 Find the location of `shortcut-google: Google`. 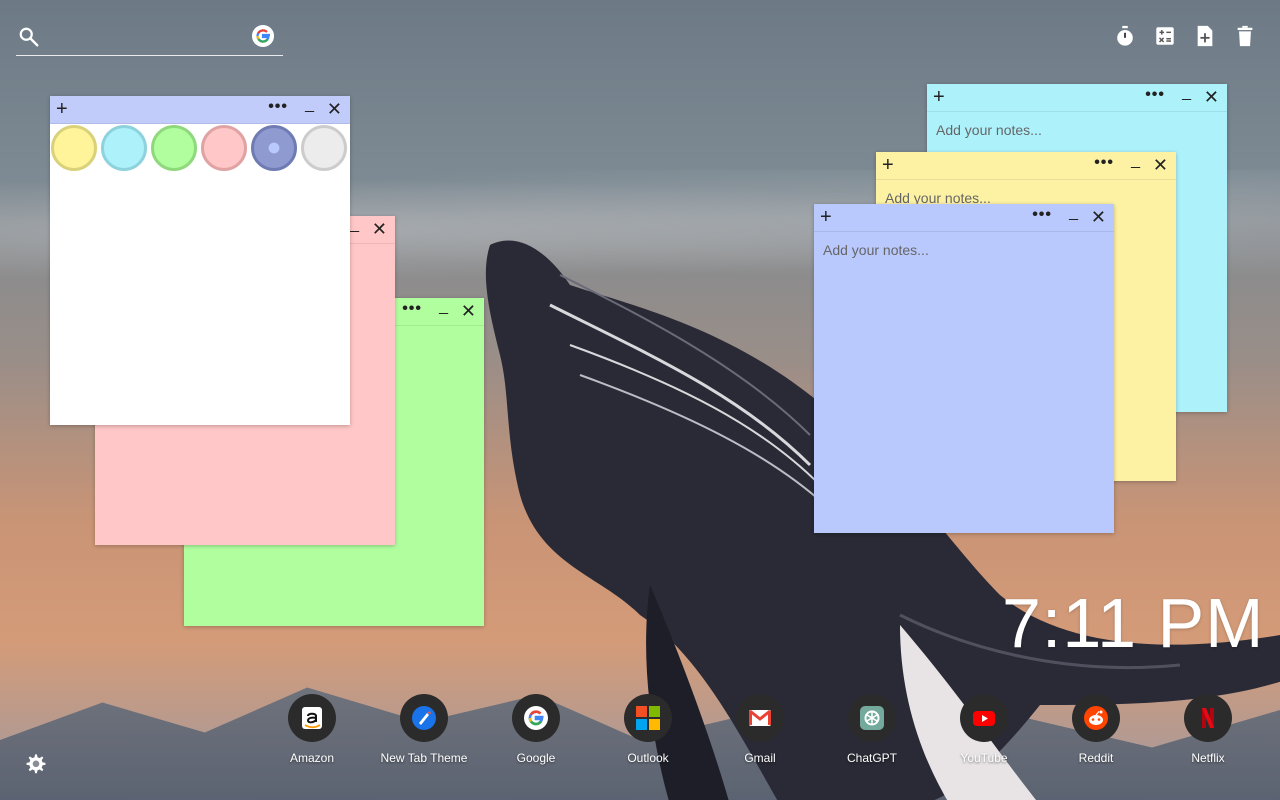

shortcut-google: Google is located at coordinates (536, 729).